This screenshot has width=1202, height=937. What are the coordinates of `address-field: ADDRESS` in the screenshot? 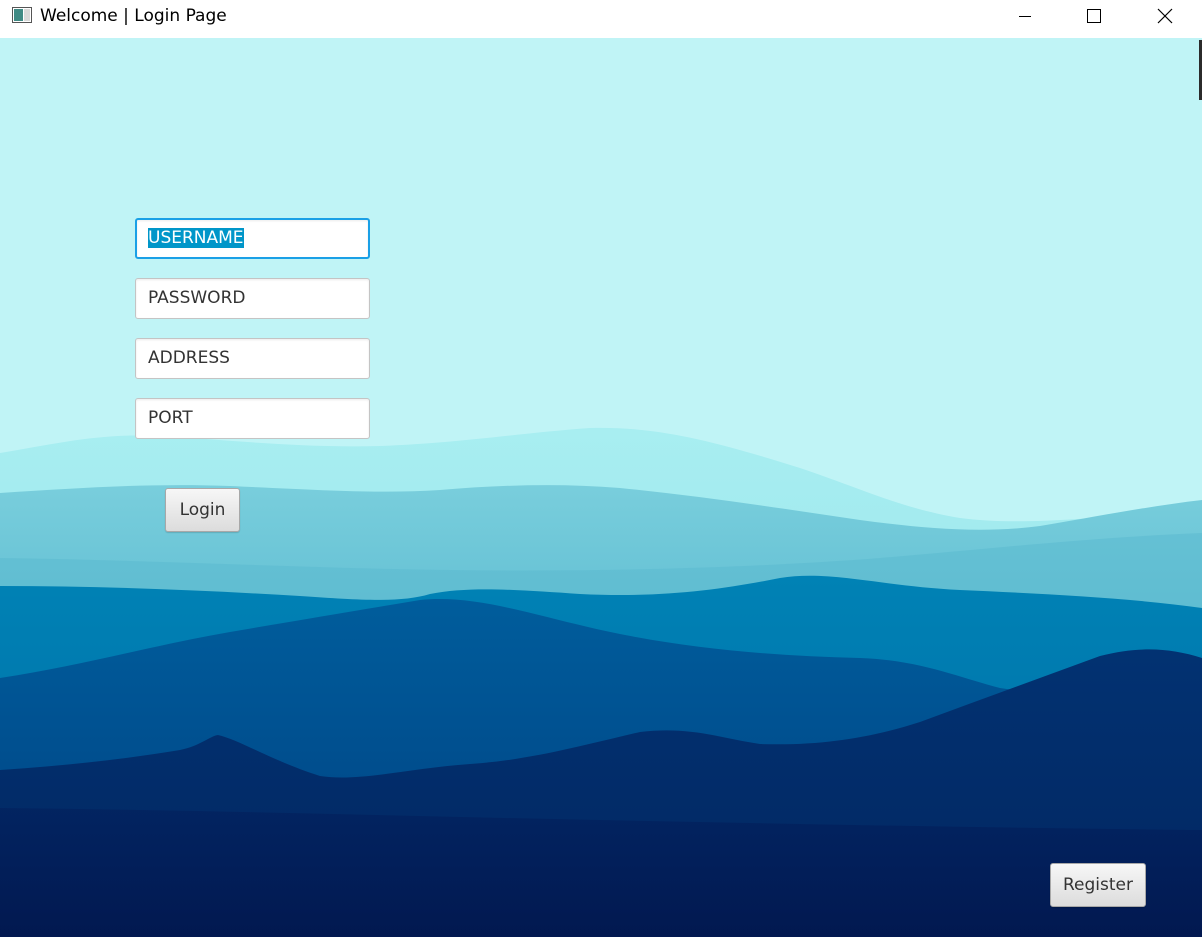 It's located at (252, 358).